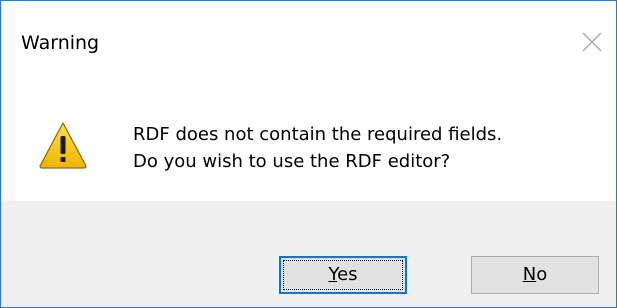 The image size is (617, 308). I want to click on yes-button-label: Yes, so click(343, 274).